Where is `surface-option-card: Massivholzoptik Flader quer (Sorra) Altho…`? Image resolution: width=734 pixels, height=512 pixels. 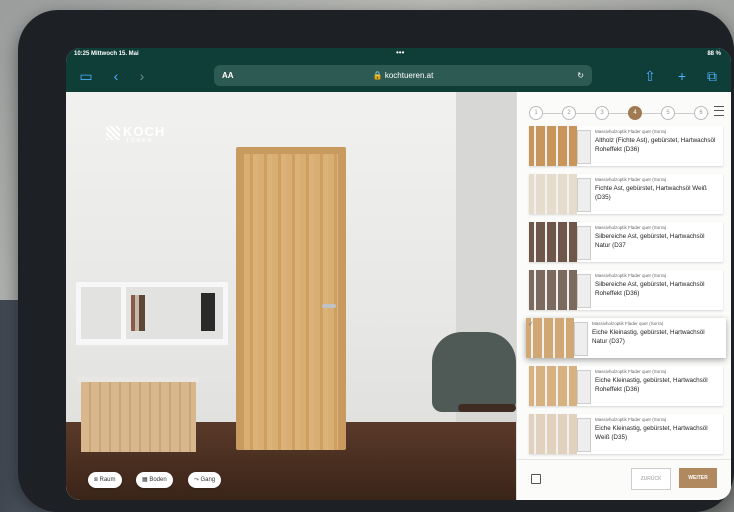 surface-option-card: Massivholzoptik Flader quer (Sorra) Altho… is located at coordinates (626, 146).